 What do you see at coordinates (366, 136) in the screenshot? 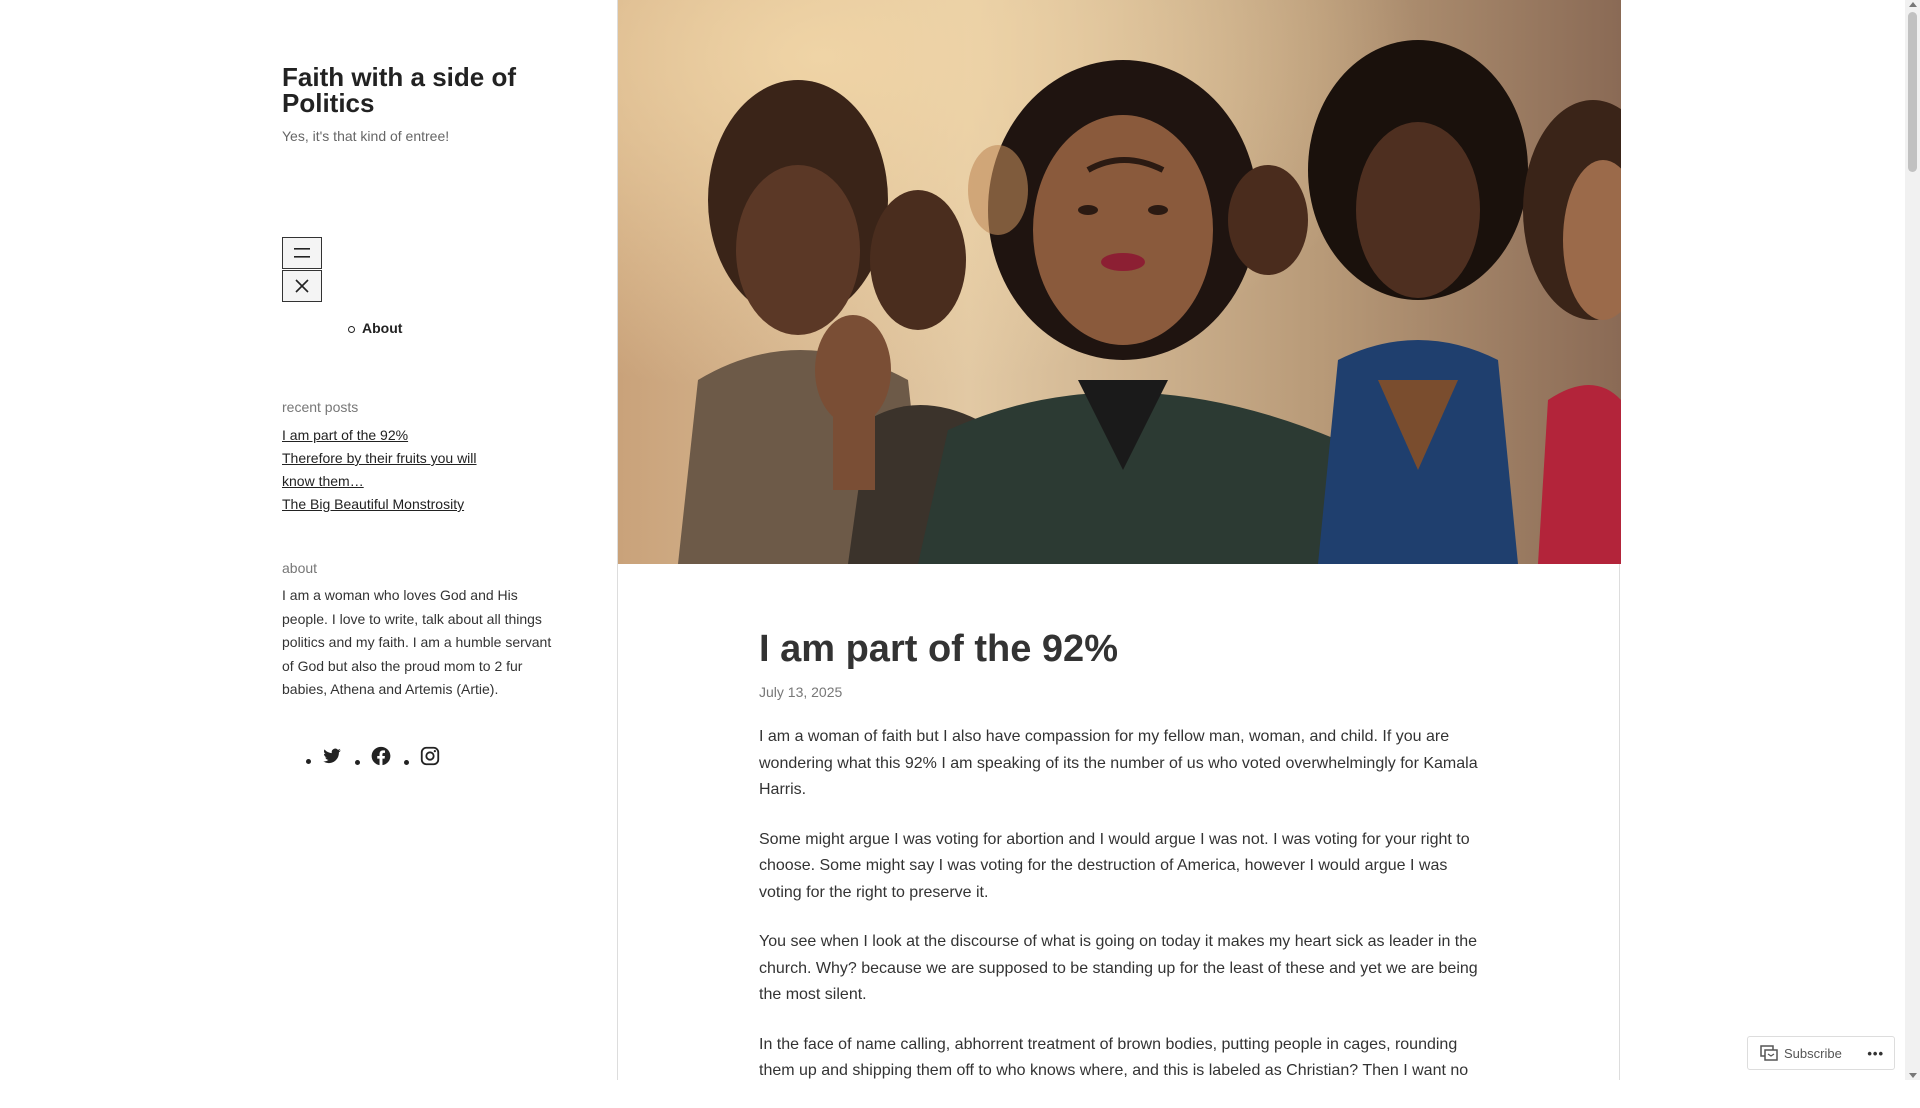
I see `site-description: Yes, it's that kind of entree!` at bounding box center [366, 136].